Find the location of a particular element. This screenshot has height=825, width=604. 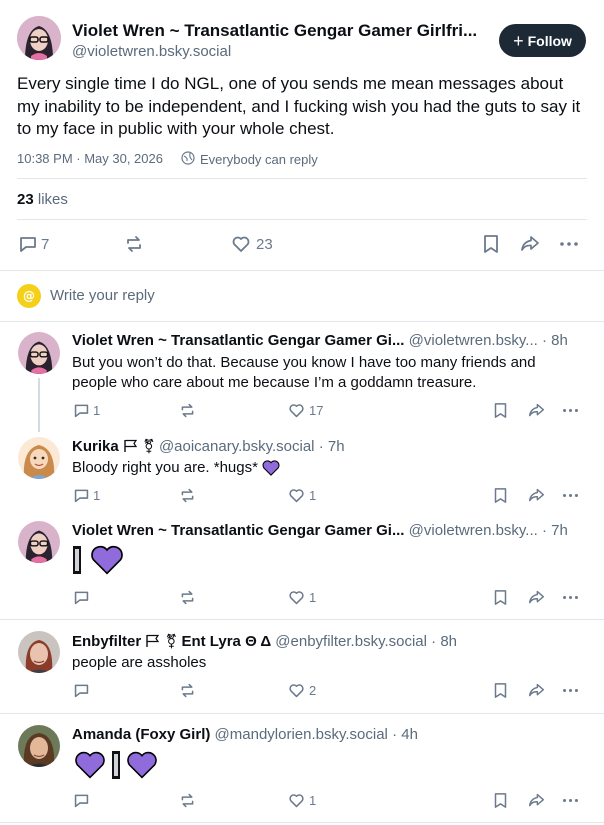

reply-display-name: Kurika is located at coordinates (95, 446).